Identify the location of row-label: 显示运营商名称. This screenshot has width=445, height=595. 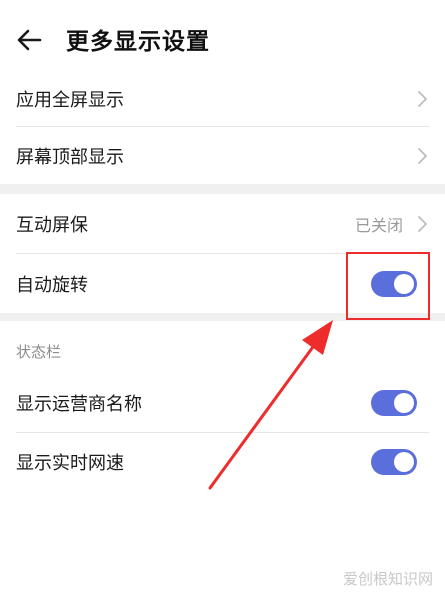
(79, 404).